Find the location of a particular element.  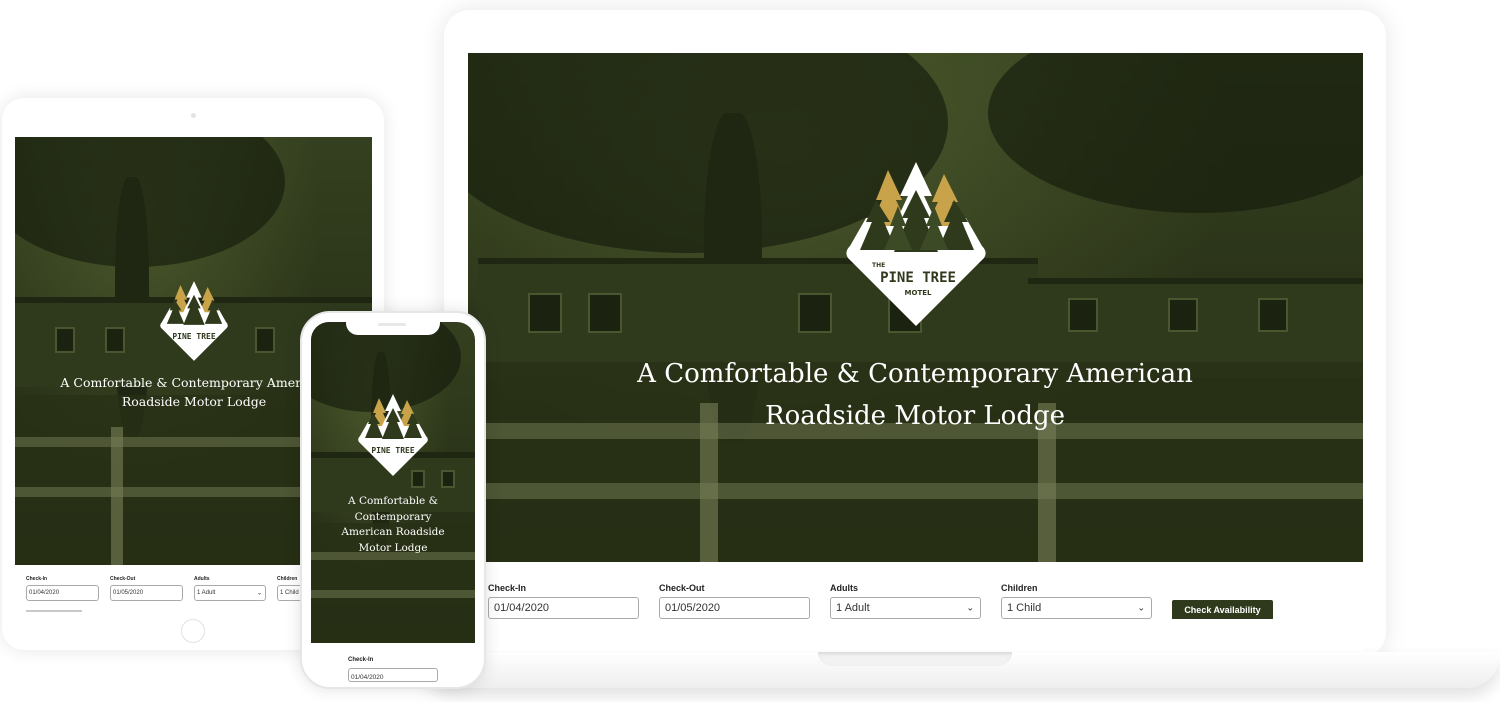

logo-text-the: THE is located at coordinates (879, 265).